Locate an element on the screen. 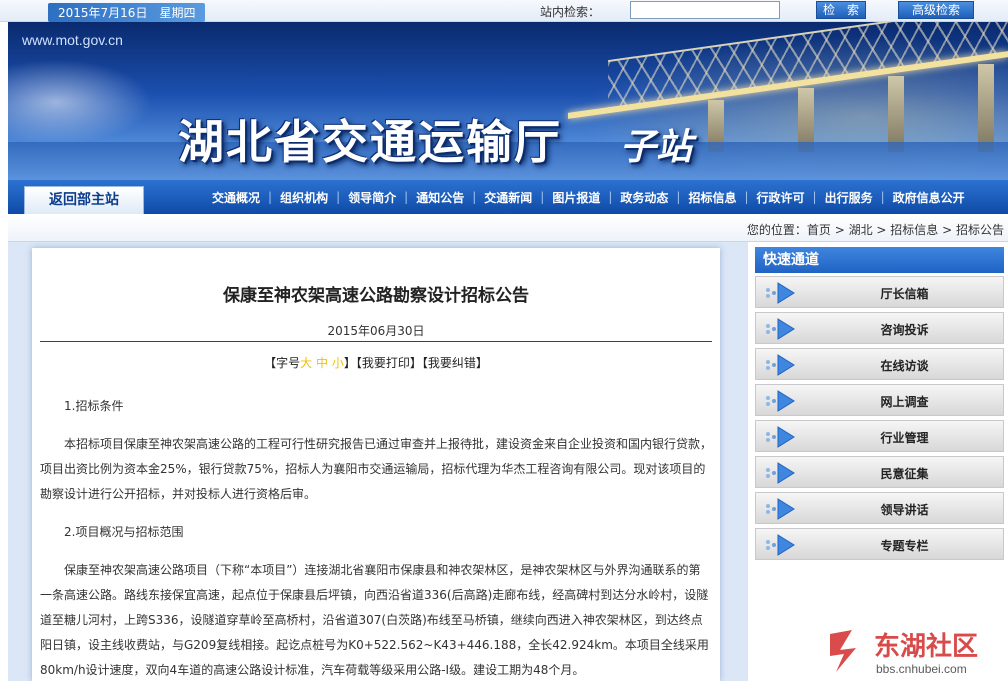  back-to-main-site-button: 返回部主站 is located at coordinates (84, 200).